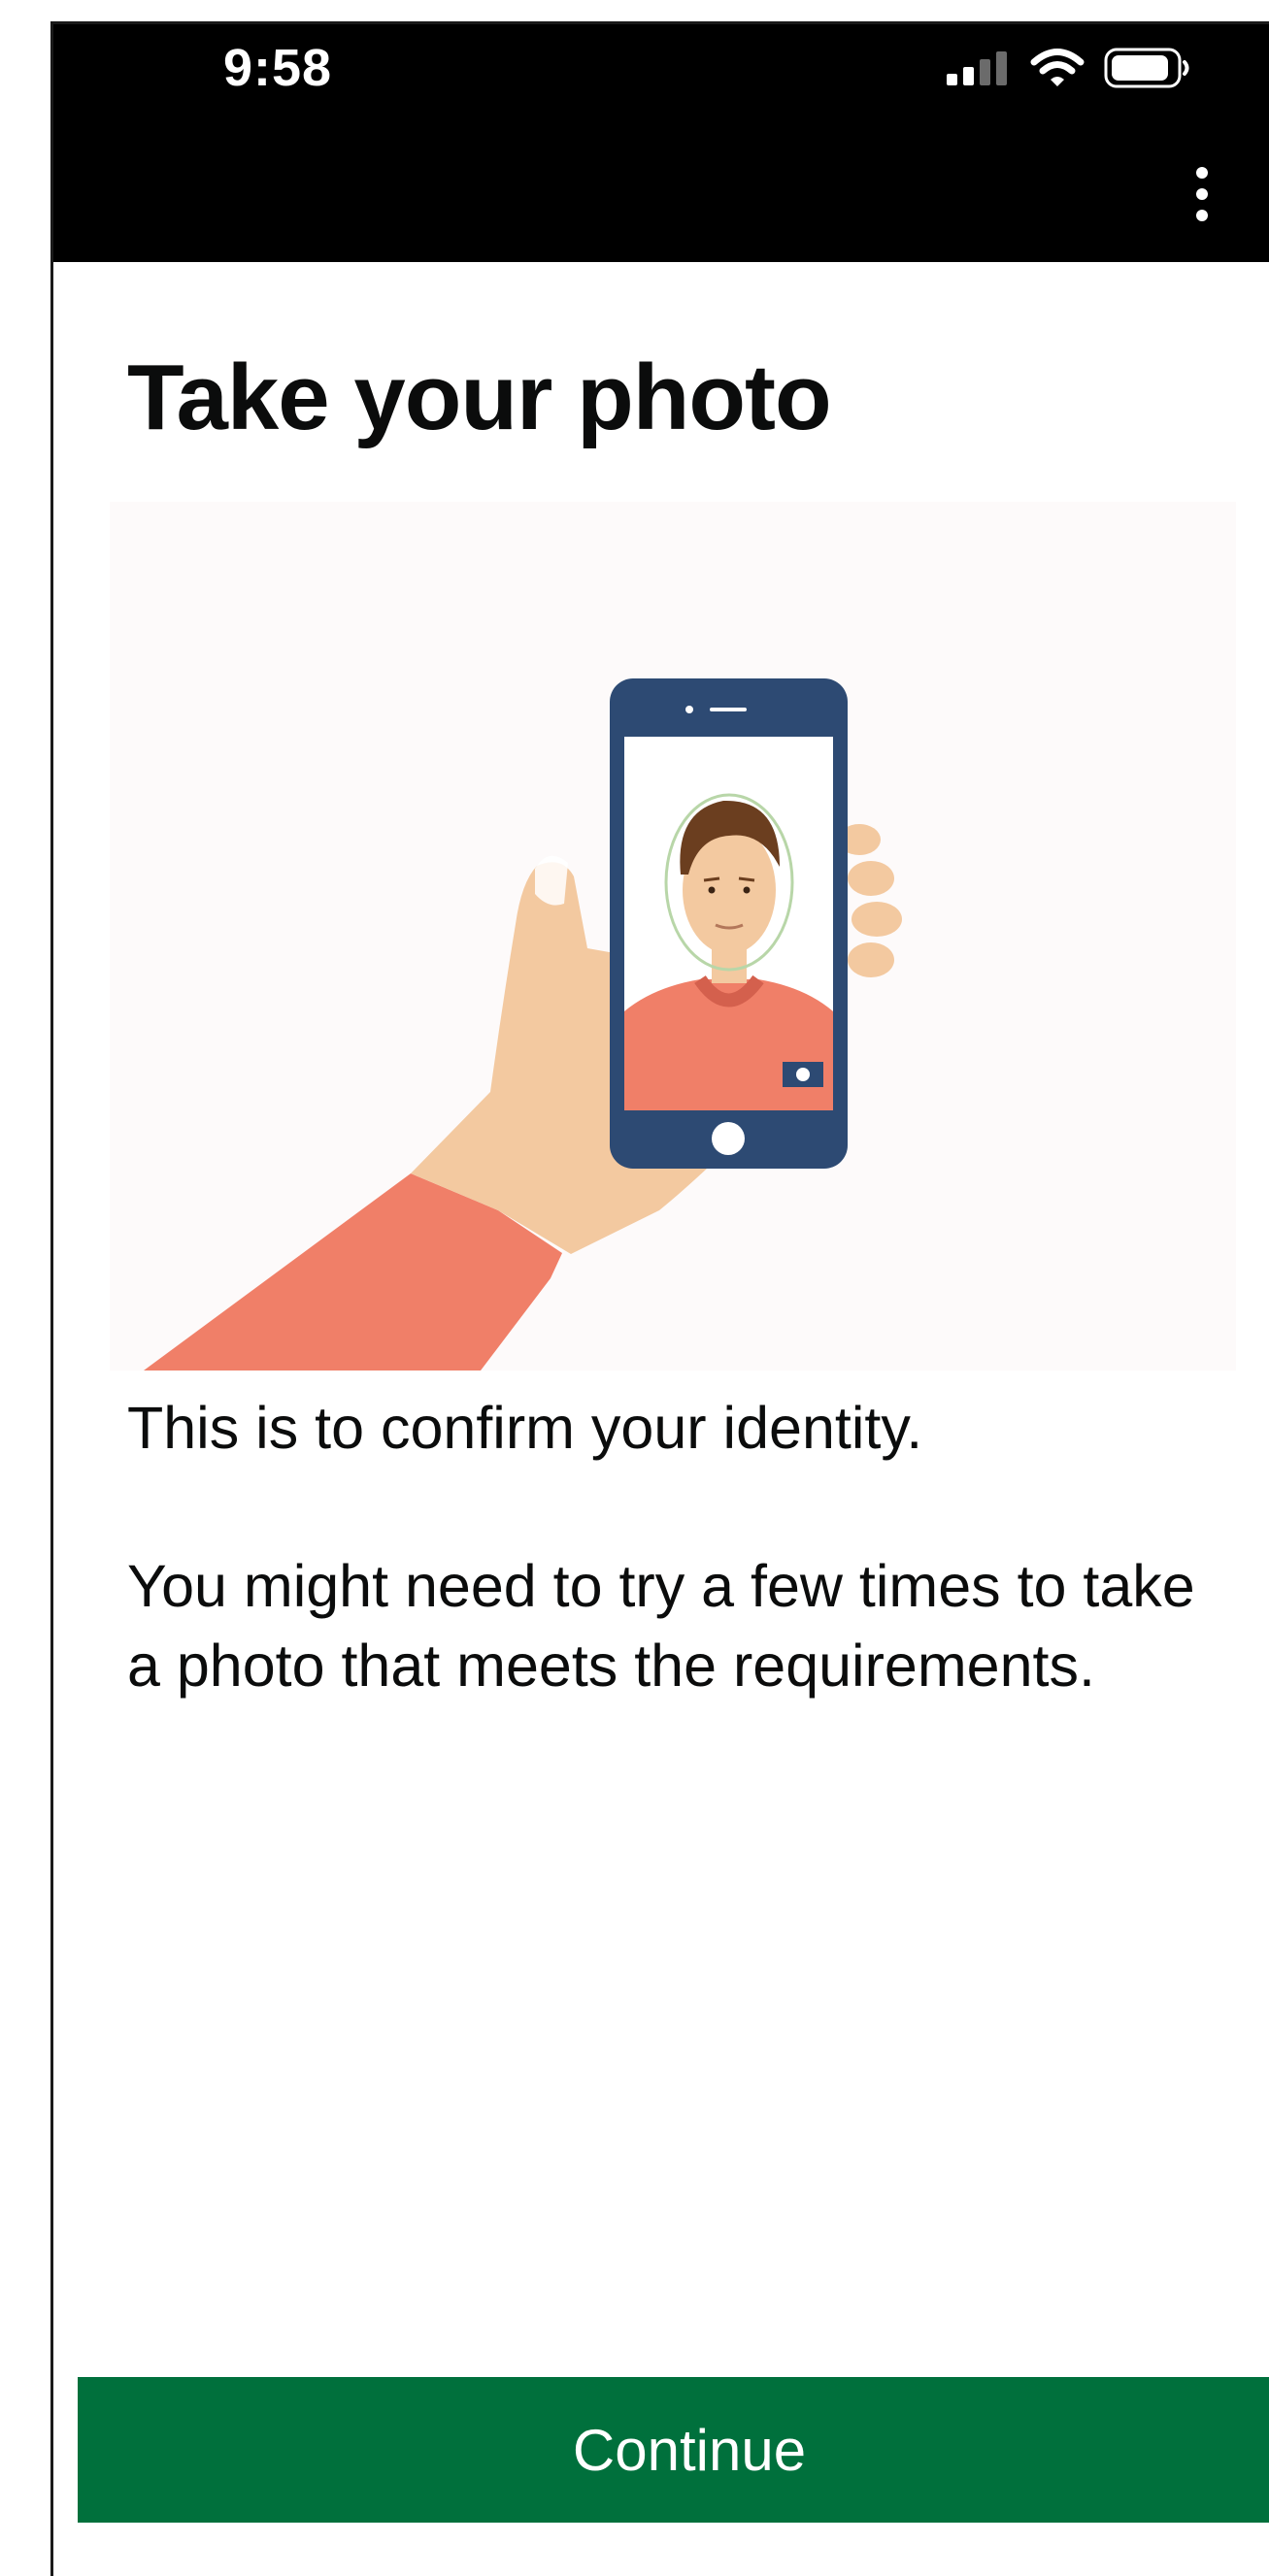 This screenshot has height=2576, width=1269. What do you see at coordinates (1146, 68) in the screenshot?
I see `battery-icon` at bounding box center [1146, 68].